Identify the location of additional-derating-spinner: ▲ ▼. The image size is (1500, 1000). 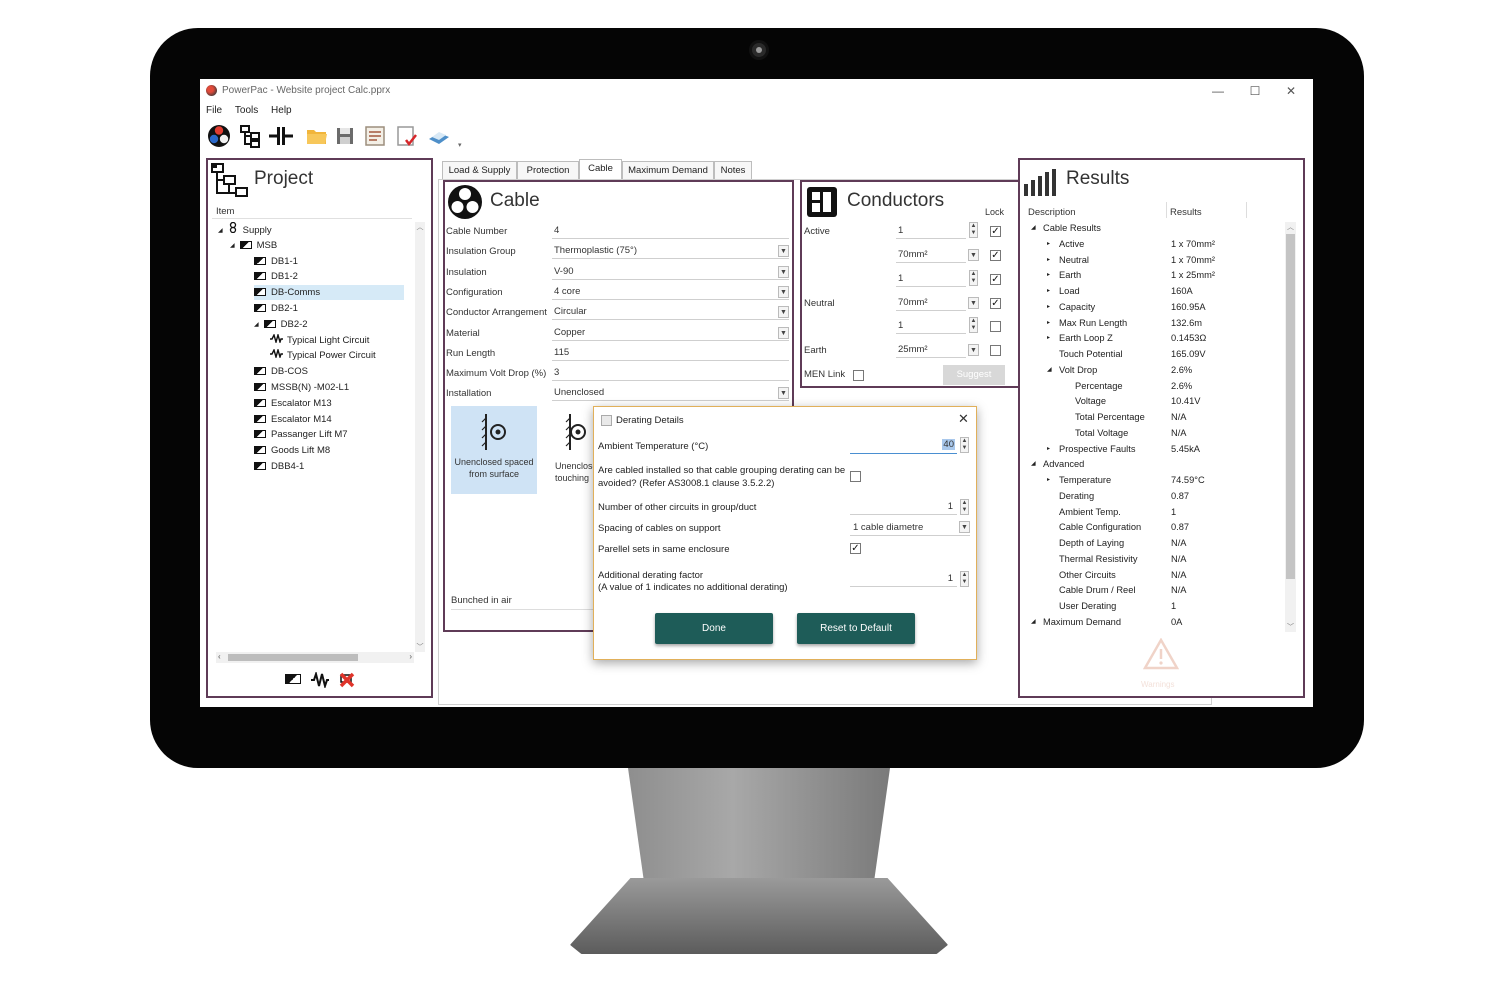
(964, 579).